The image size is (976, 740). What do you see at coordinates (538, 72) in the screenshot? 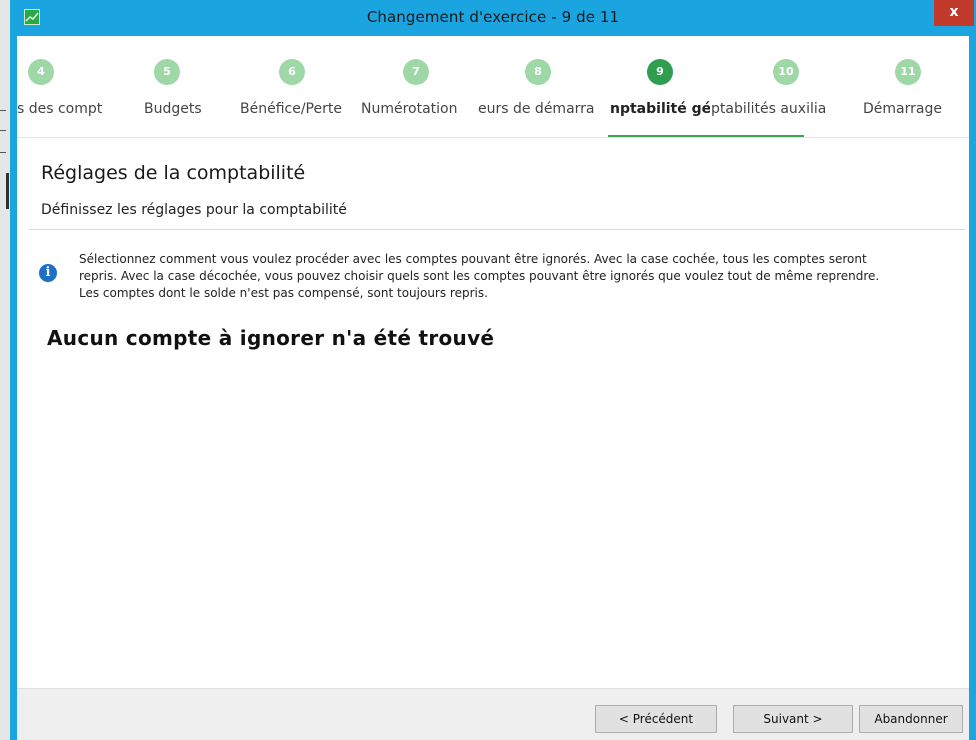
I see `step-8-number: 8` at bounding box center [538, 72].